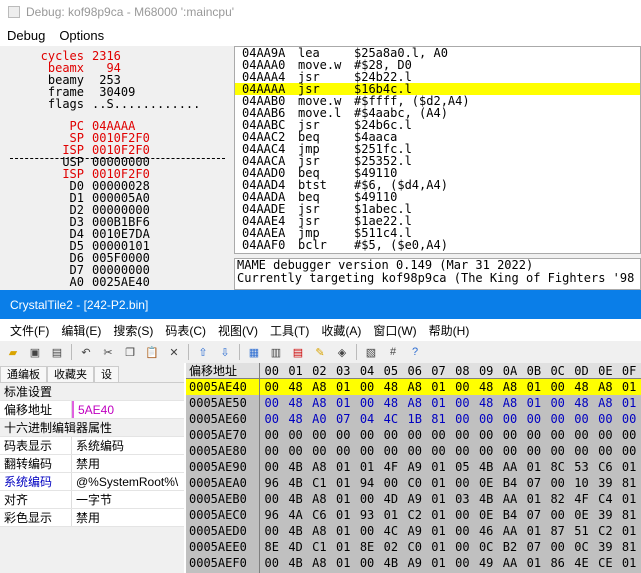  What do you see at coordinates (92, 482) in the screenshot?
I see `property-row: 系统编码 @%SystemRoot%\` at bounding box center [92, 482].